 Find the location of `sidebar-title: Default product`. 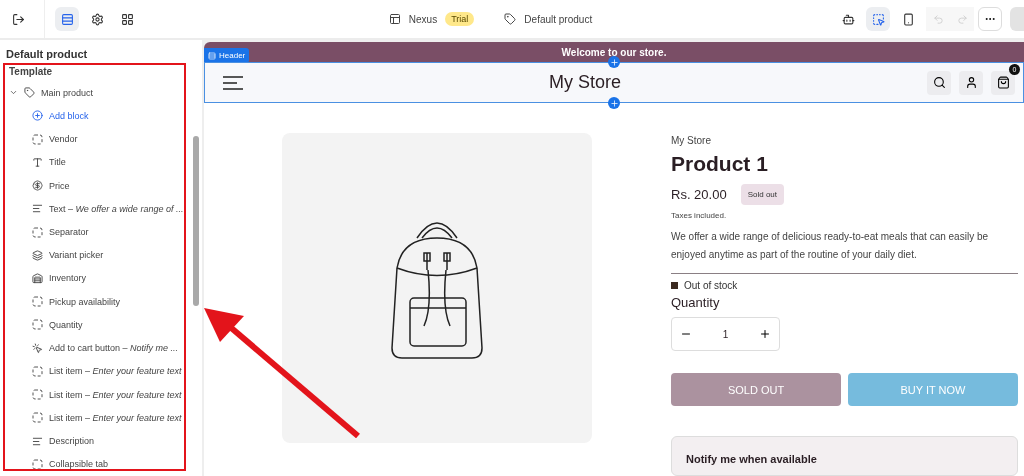

sidebar-title: Default product is located at coordinates (47, 54).